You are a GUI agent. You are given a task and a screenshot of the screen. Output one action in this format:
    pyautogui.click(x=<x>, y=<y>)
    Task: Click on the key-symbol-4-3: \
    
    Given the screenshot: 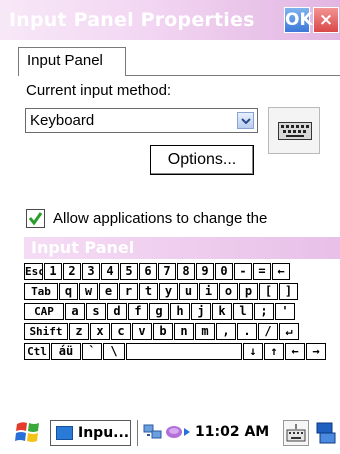 What is the action you would take?
    pyautogui.click(x=114, y=351)
    